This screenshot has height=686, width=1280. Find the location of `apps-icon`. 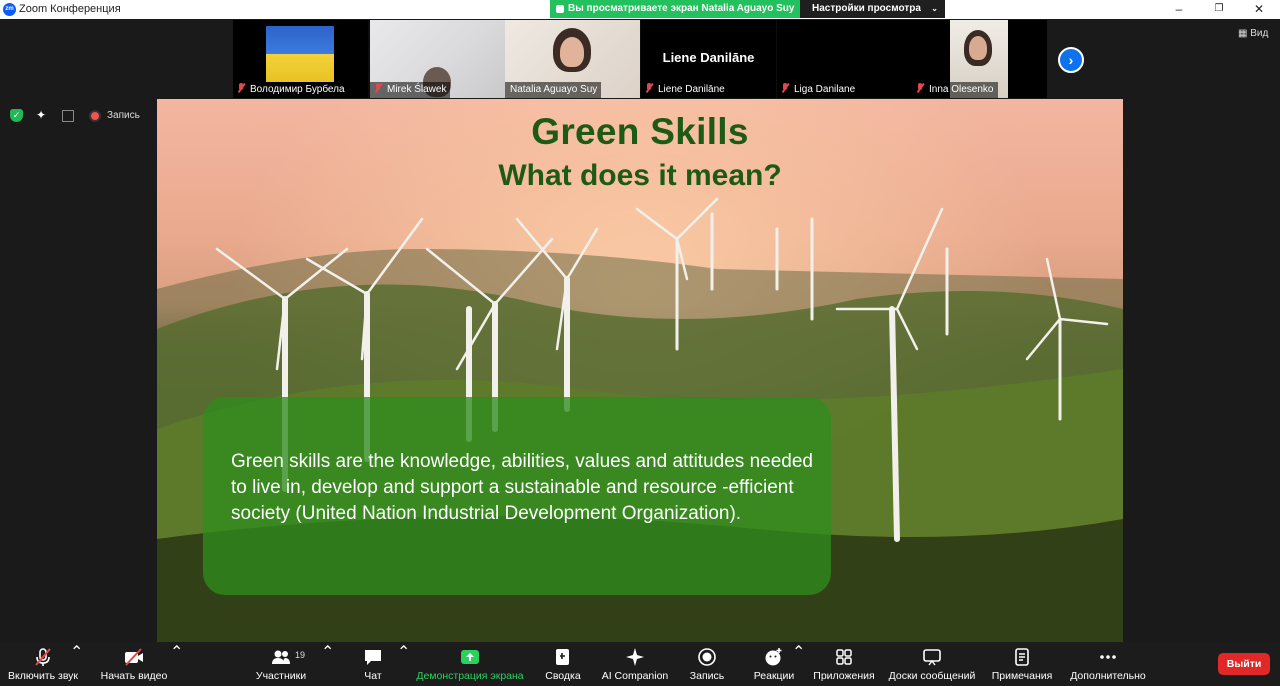

apps-icon is located at coordinates (844, 657).